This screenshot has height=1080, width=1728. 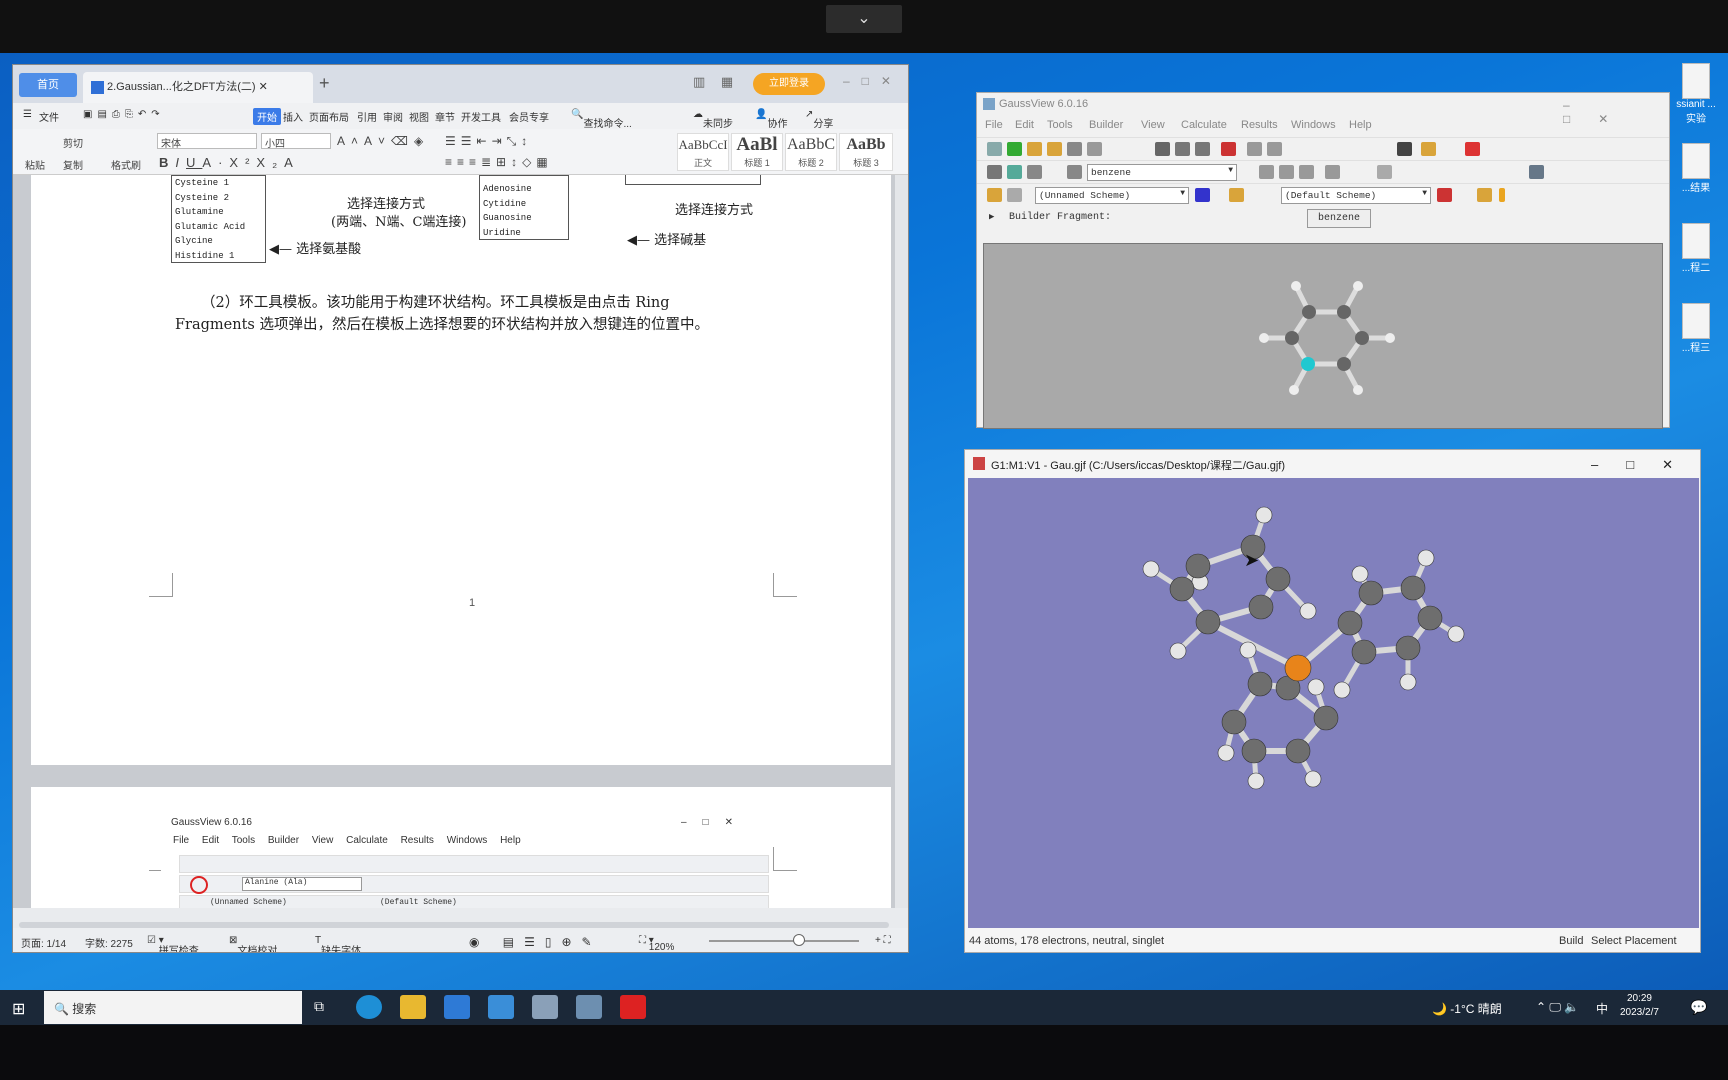 I want to click on wps-taskbar-icon, so click(x=633, y=1007).